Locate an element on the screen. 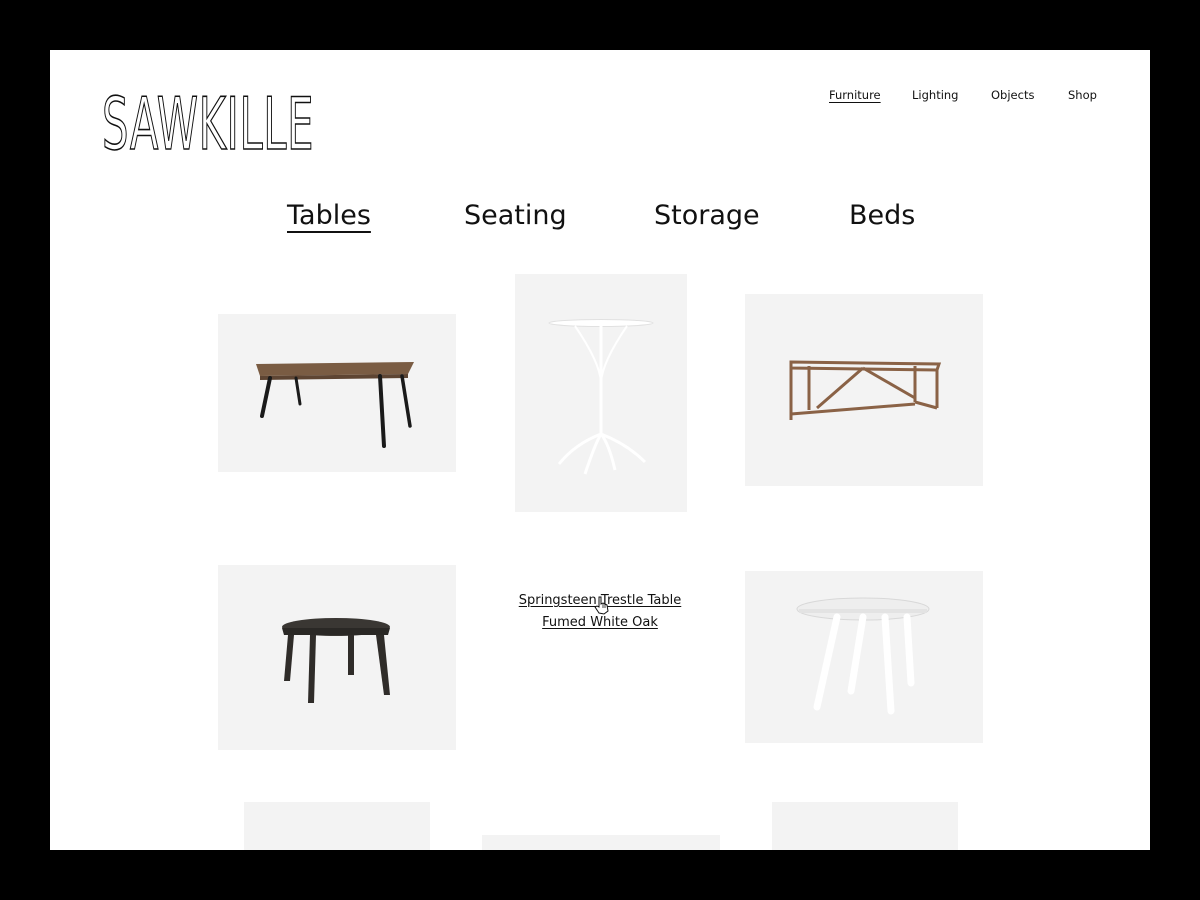 Image resolution: width=1200 pixels, height=900 pixels. product-card-bistro-table is located at coordinates (601, 393).